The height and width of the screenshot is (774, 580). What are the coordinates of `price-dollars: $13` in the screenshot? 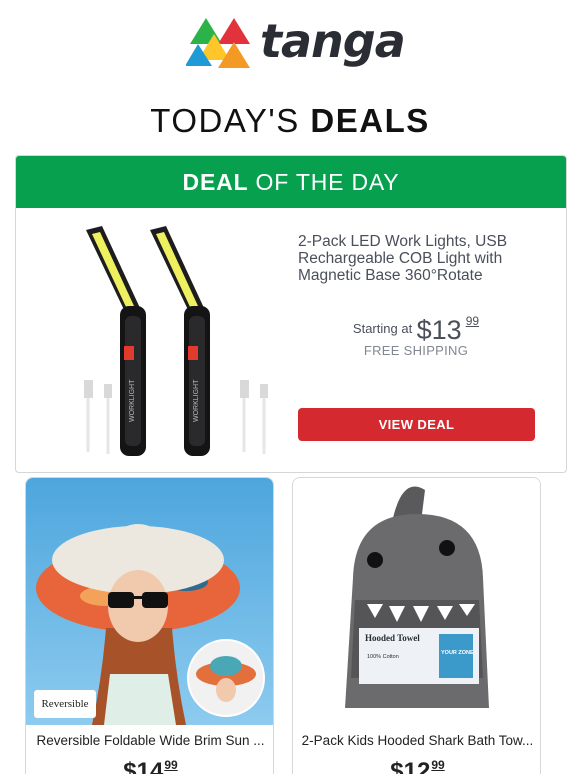 It's located at (439, 330).